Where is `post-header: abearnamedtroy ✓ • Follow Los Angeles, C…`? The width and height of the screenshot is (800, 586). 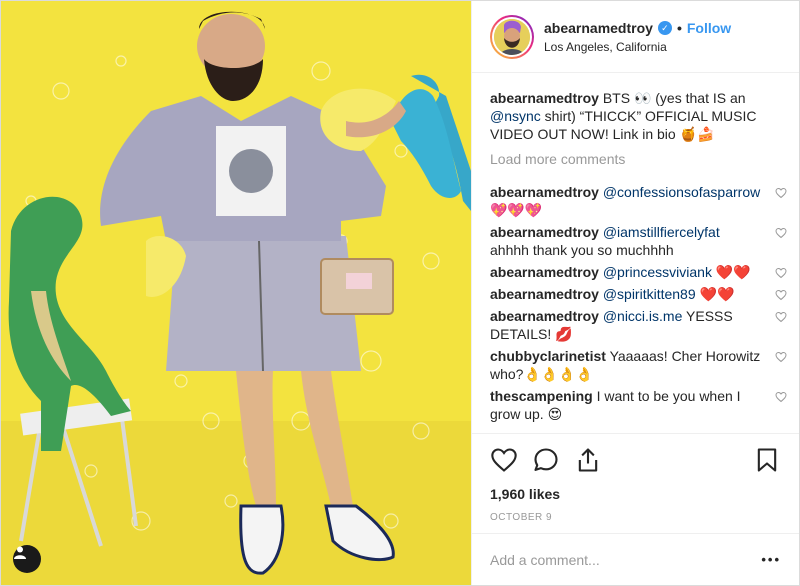 post-header: abearnamedtroy ✓ • Follow Los Angeles, C… is located at coordinates (635, 37).